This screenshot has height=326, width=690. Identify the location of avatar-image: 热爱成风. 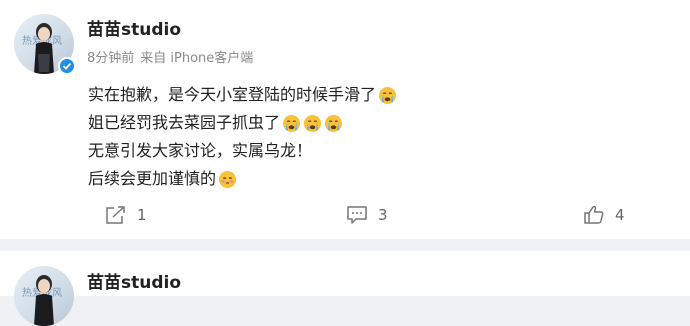
(42, 300).